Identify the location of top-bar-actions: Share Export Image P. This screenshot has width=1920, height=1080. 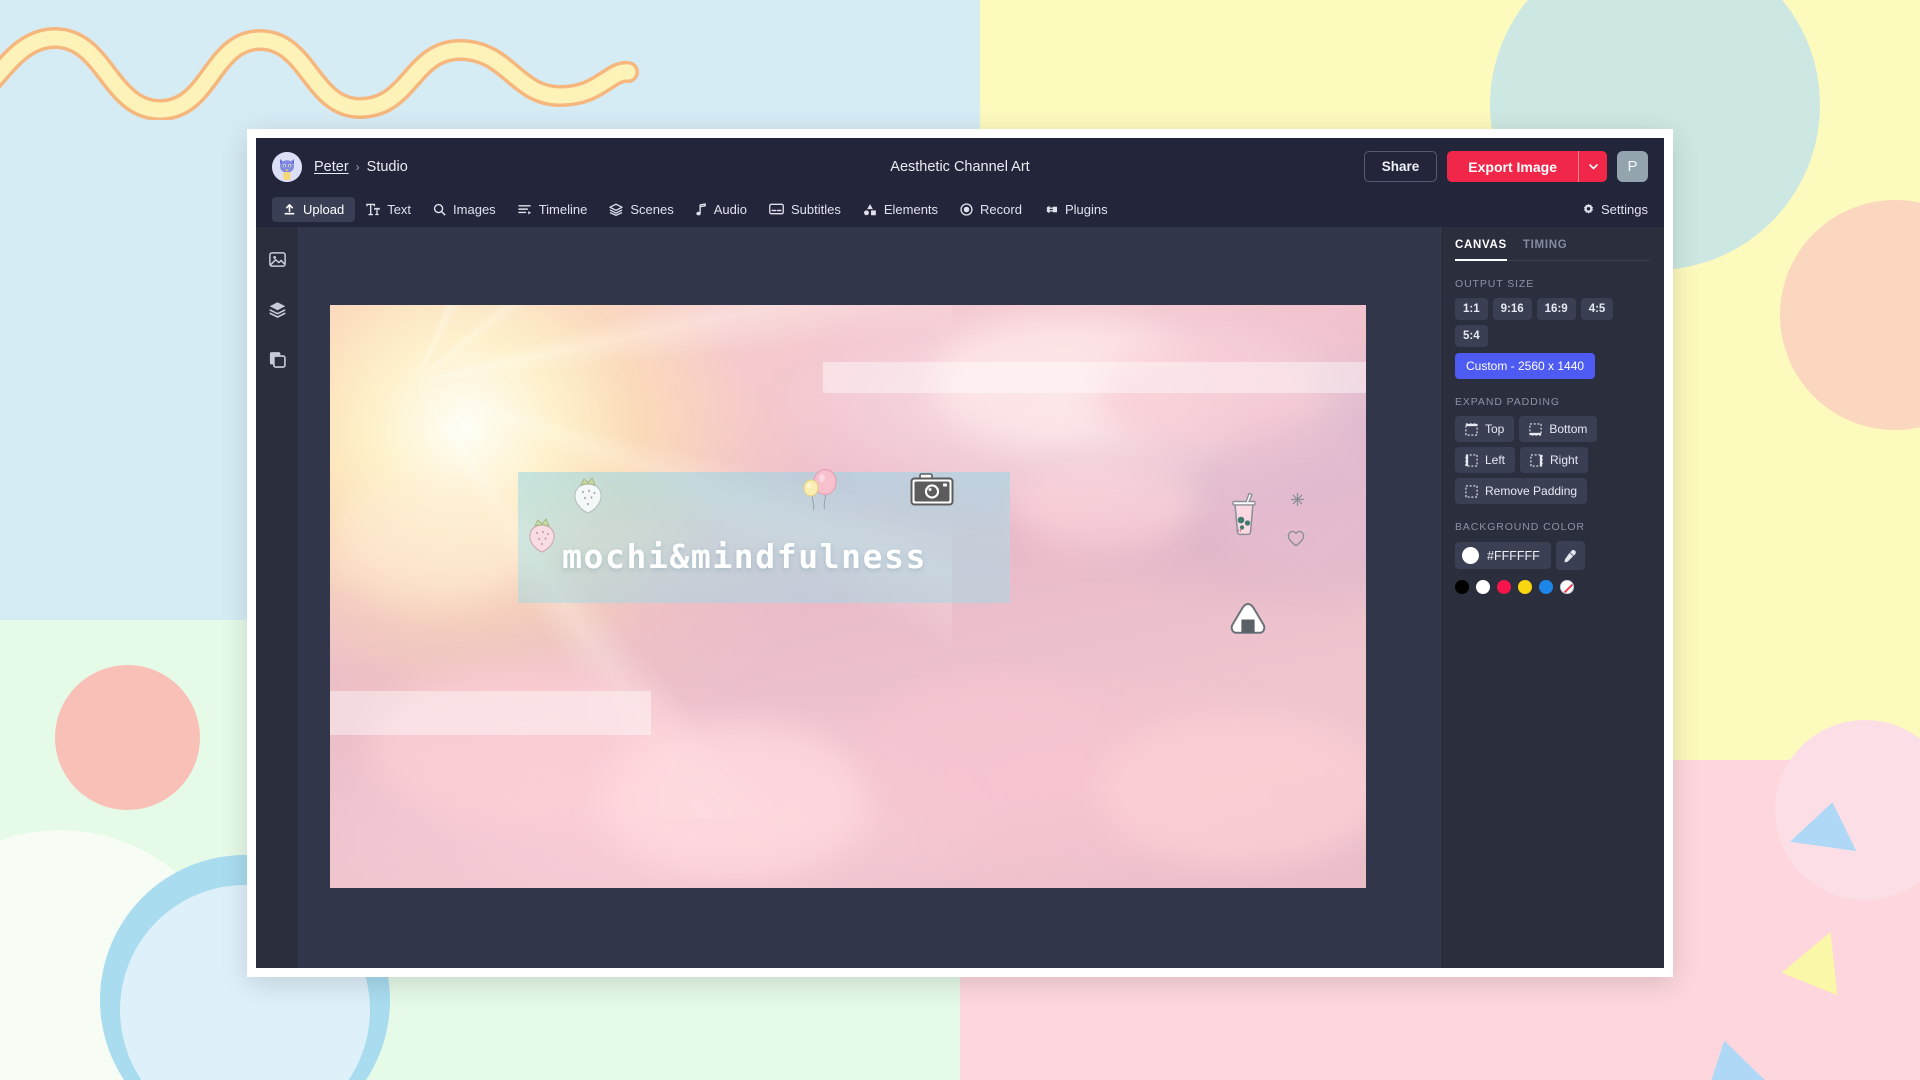
(1505, 166).